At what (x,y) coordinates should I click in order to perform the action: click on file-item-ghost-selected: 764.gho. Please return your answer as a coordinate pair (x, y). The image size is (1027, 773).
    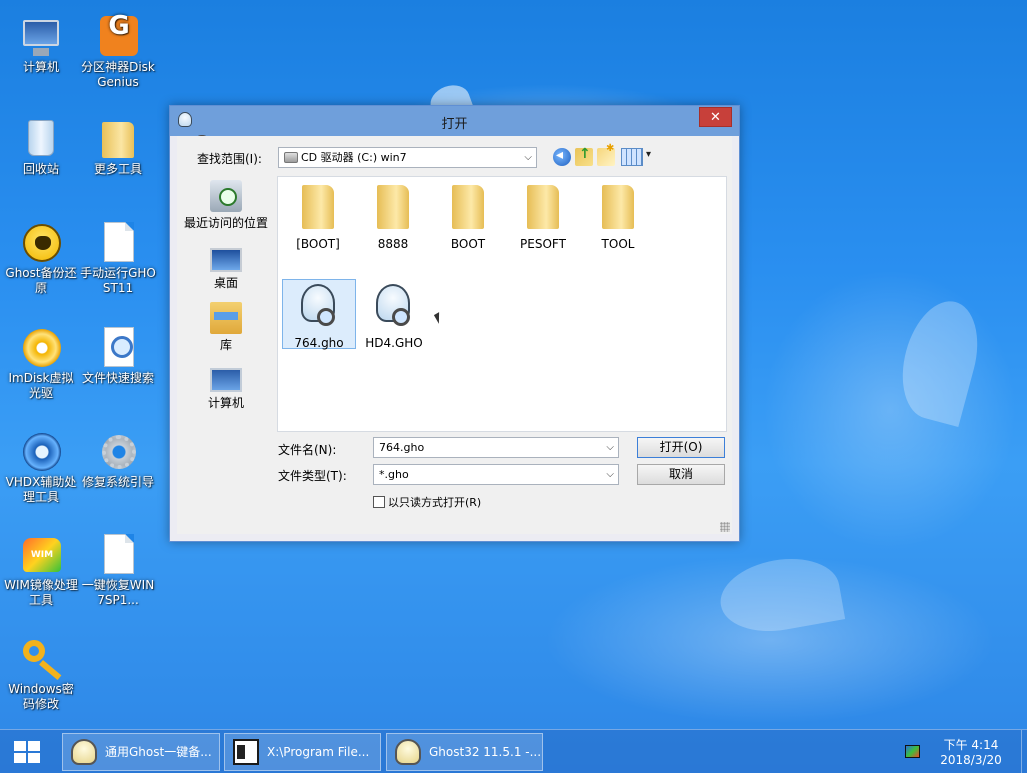
    Looking at the image, I should click on (319, 314).